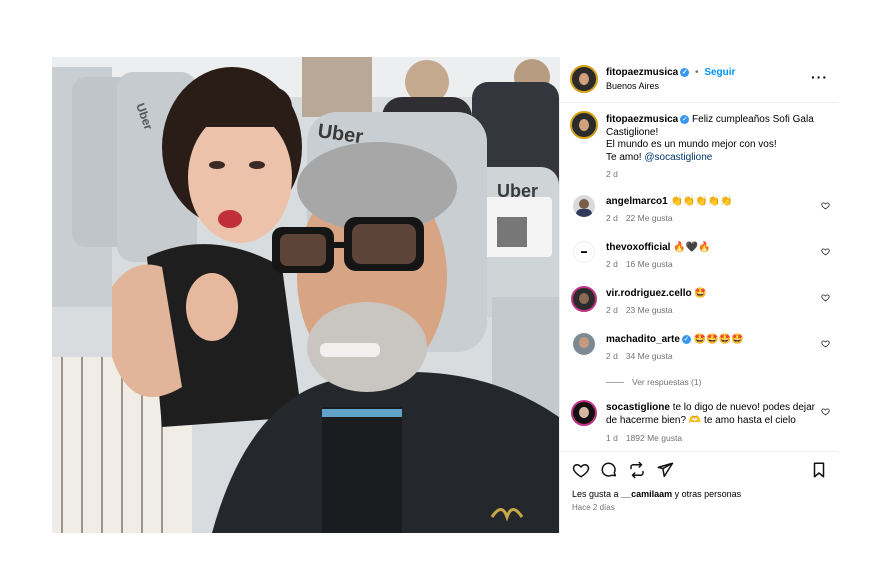  I want to click on caption-avatar, so click(584, 125).